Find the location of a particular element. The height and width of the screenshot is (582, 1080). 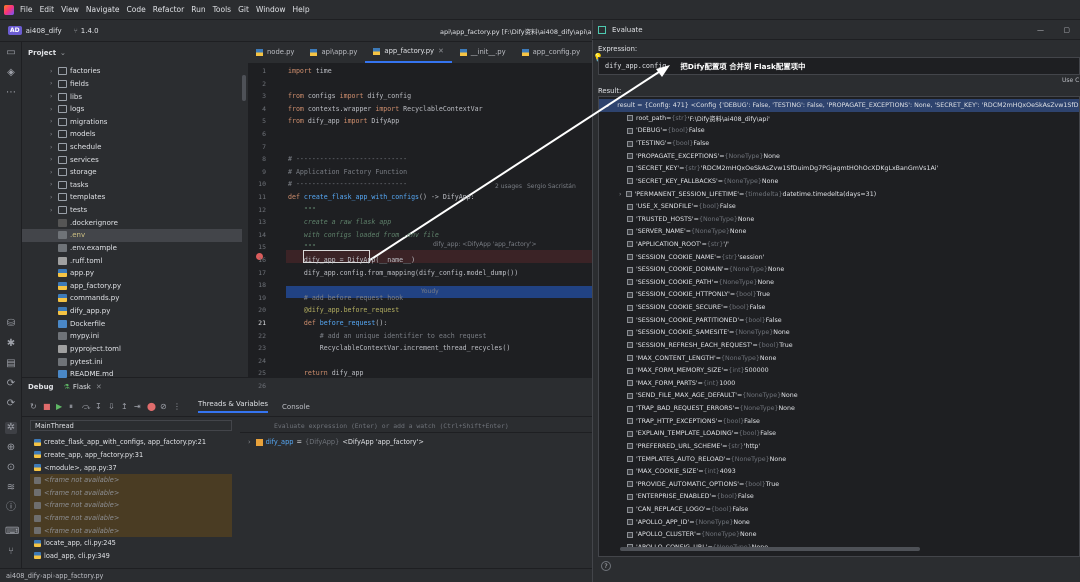

result-row: 'PREFERRED_URL_SCHEME' = {str} 'http' is located at coordinates (839, 446).